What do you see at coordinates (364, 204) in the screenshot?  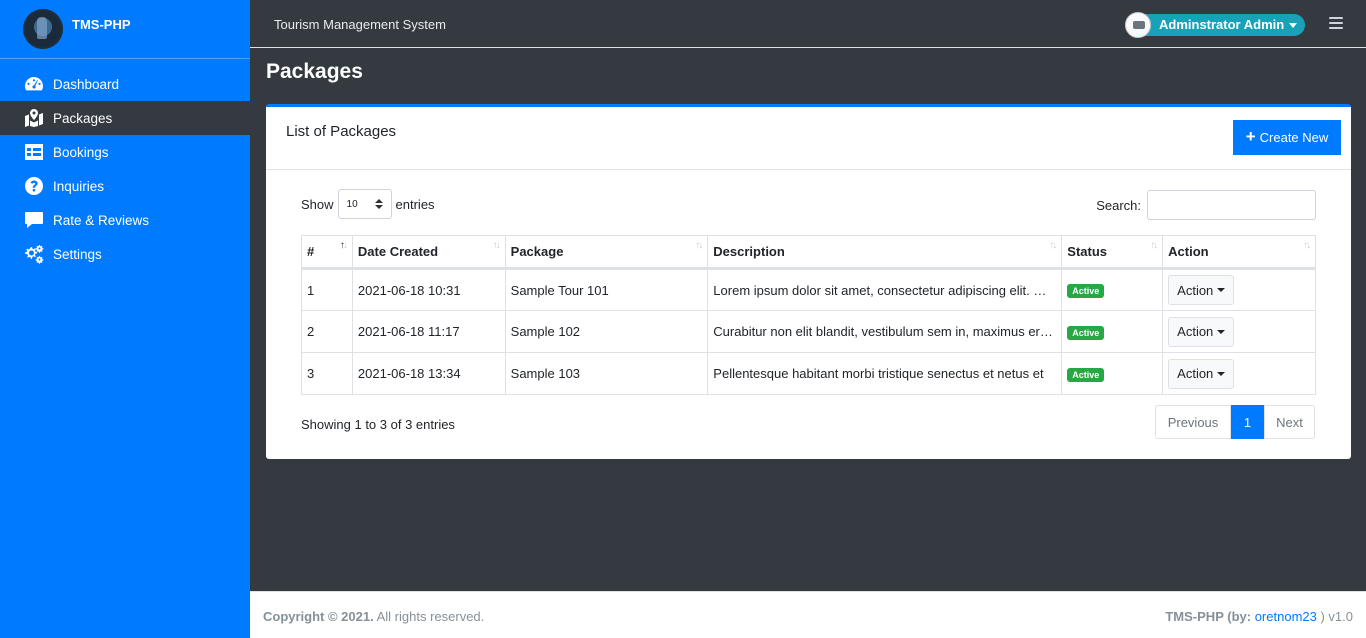 I see `entries-select: 10` at bounding box center [364, 204].